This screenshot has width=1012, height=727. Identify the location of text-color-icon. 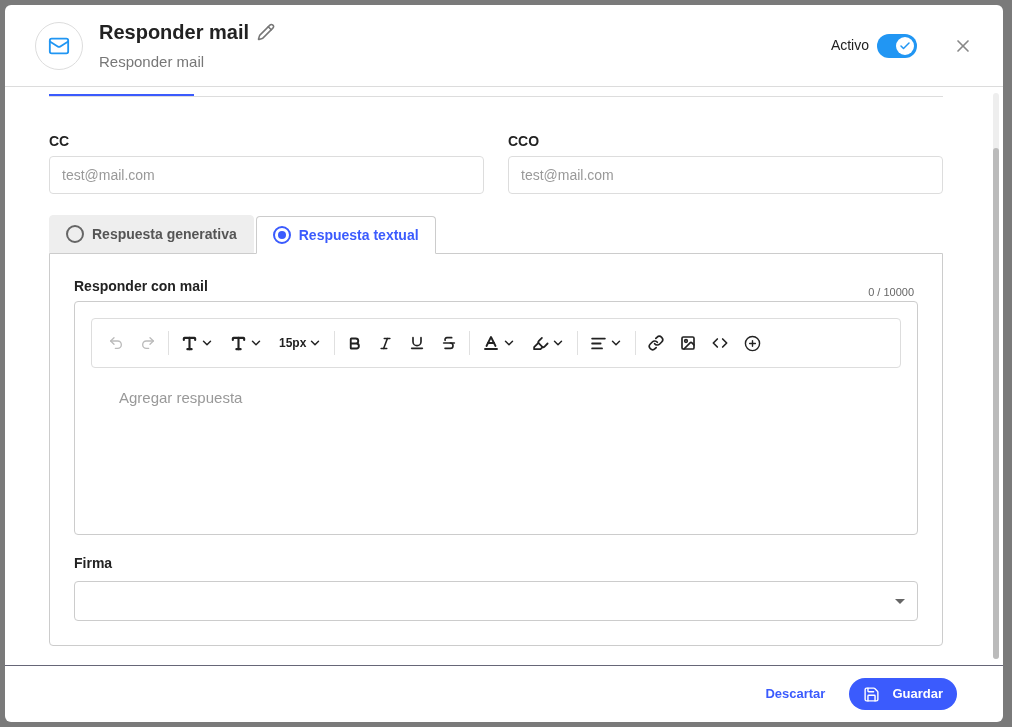
(491, 343).